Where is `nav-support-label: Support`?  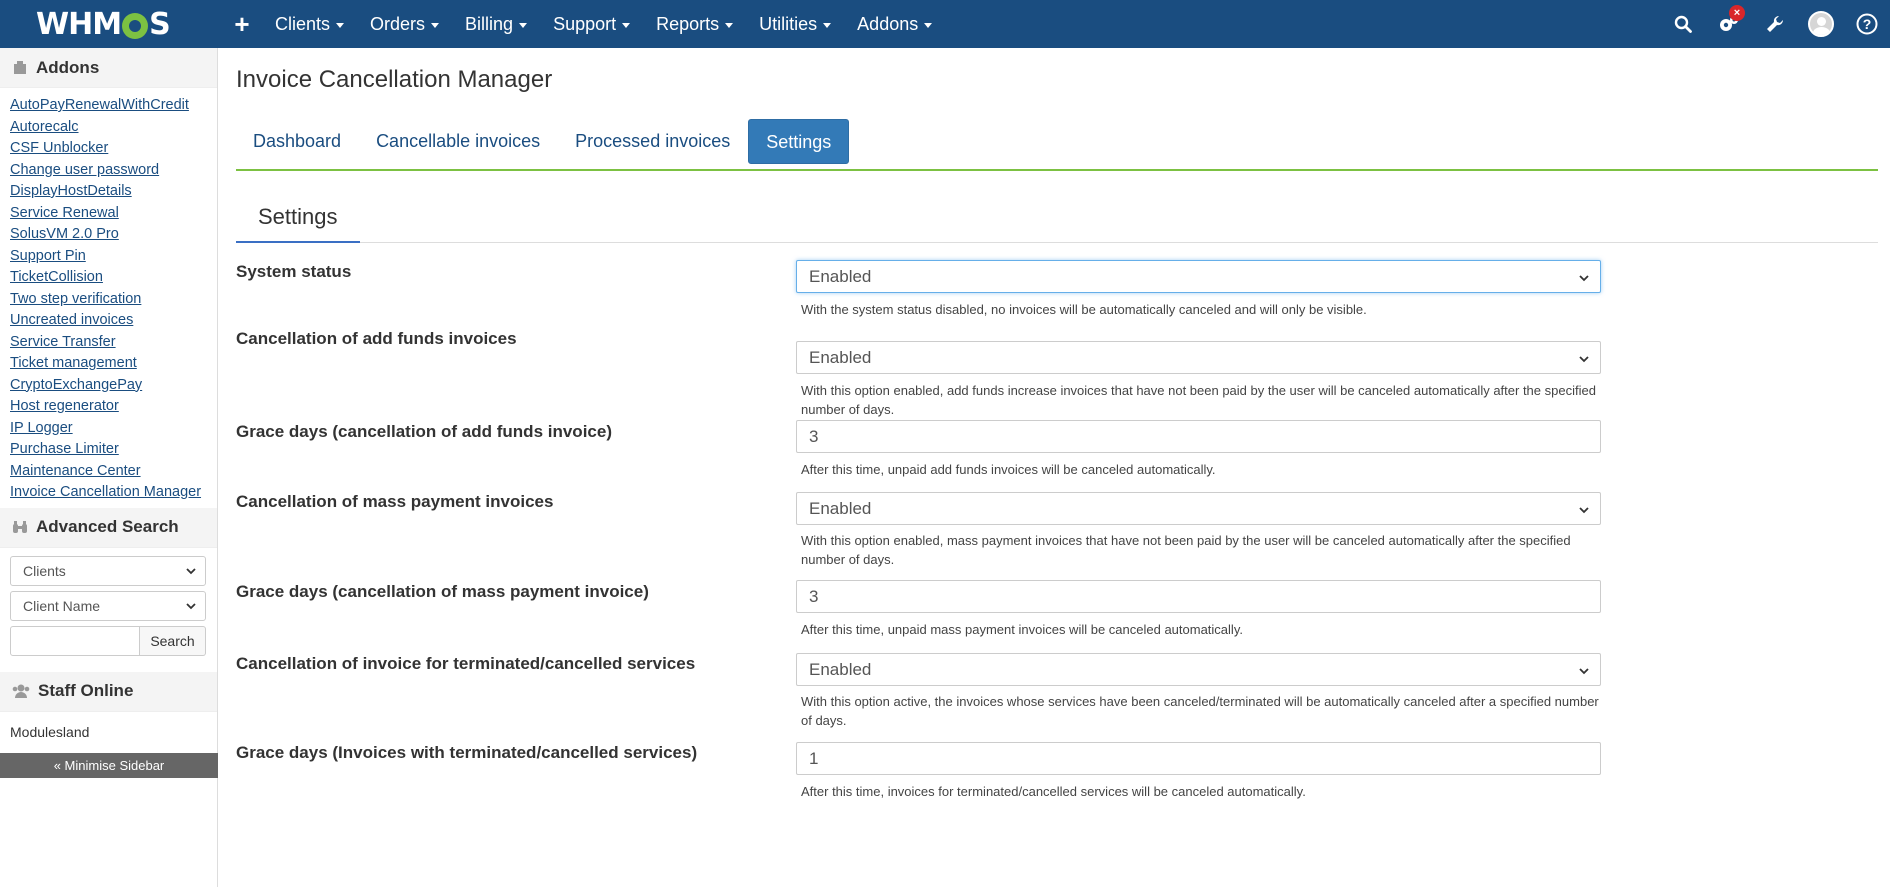 nav-support-label: Support is located at coordinates (585, 24).